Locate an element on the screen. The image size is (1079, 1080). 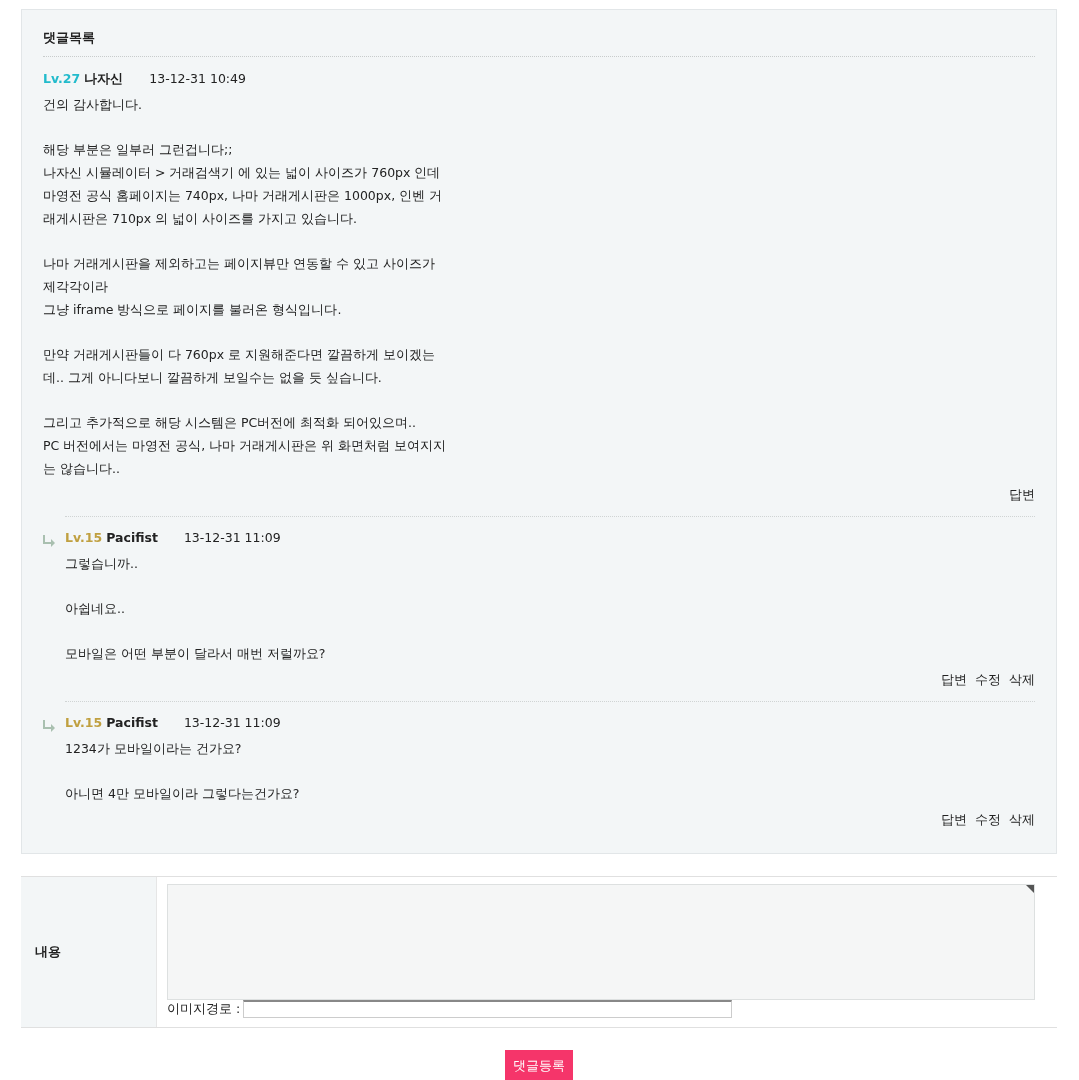
comment-paragraph: 건의 감사합니다. is located at coordinates (93, 105).